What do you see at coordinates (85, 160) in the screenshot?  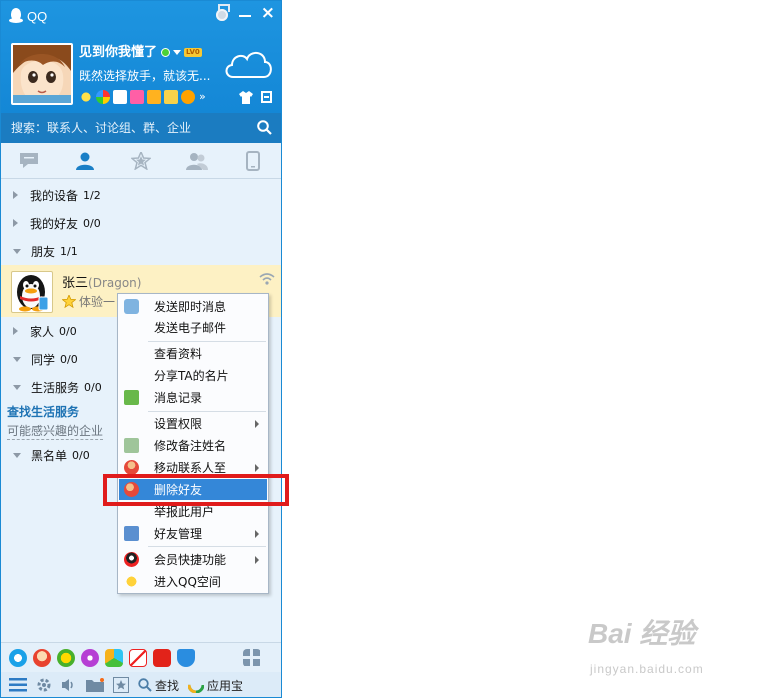 I see `tab-contacts` at bounding box center [85, 160].